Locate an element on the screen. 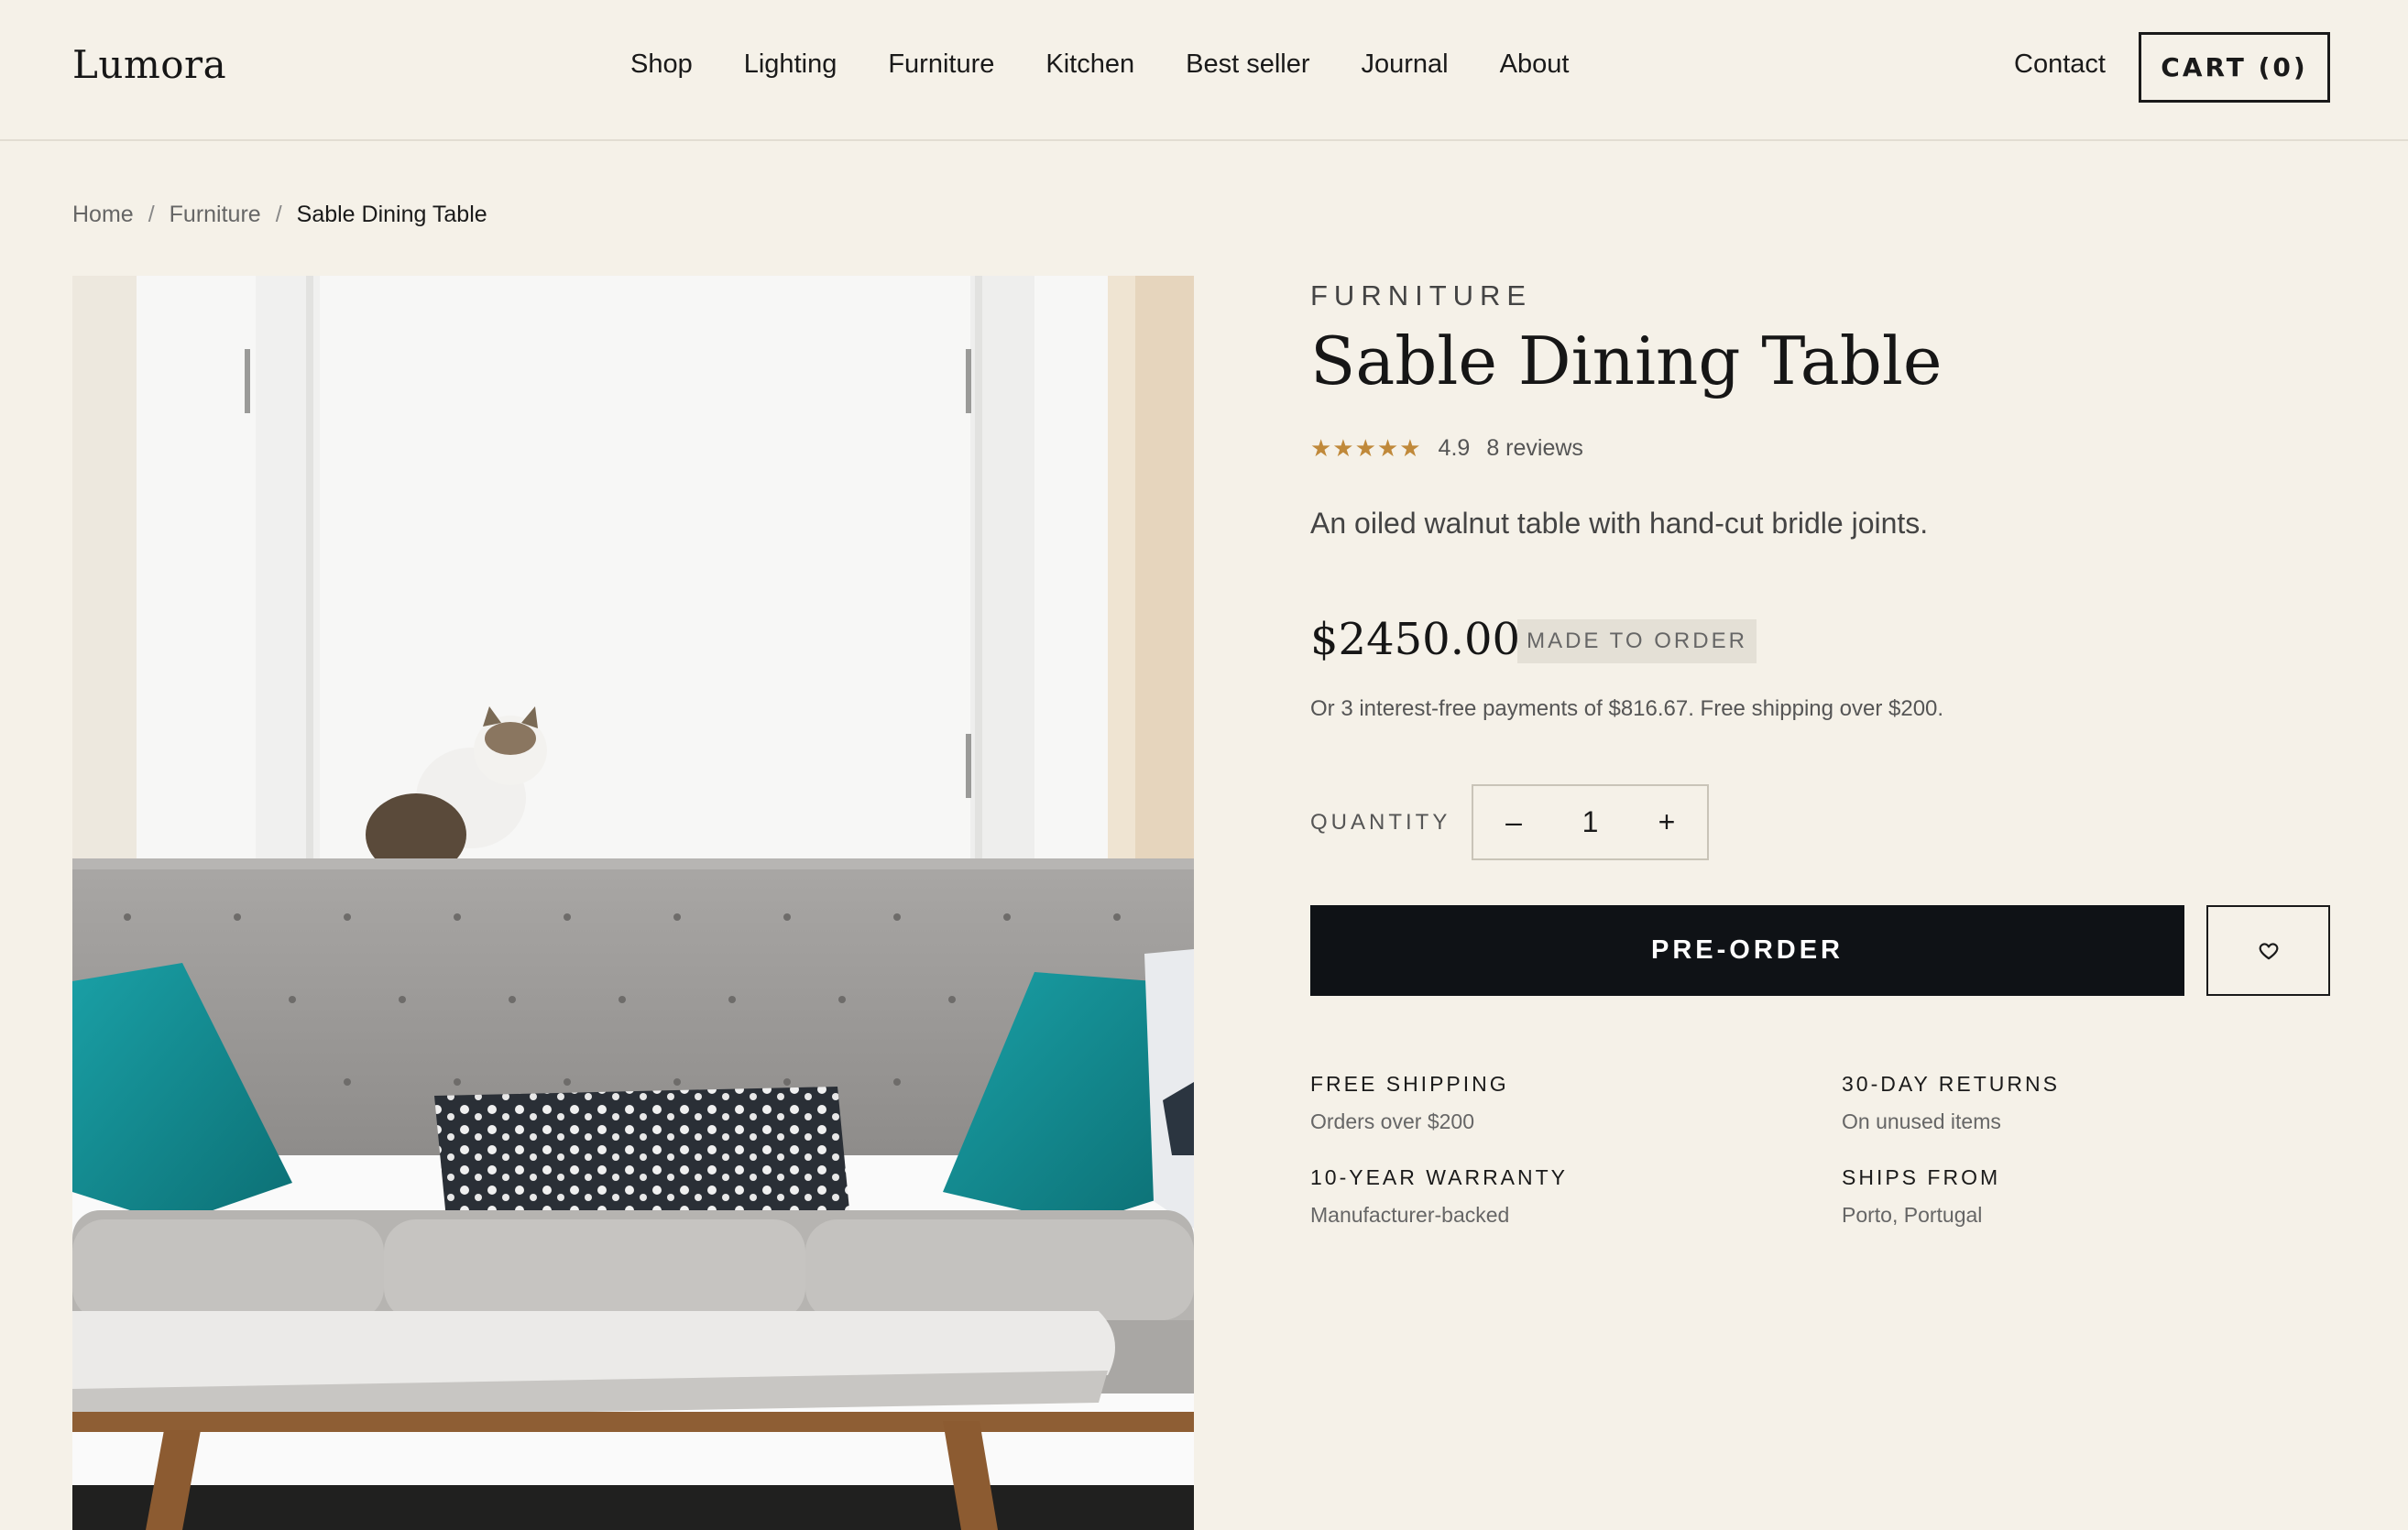 Image resolution: width=2408 pixels, height=1530 pixels. product-price: $2450.00 is located at coordinates (1416, 639).